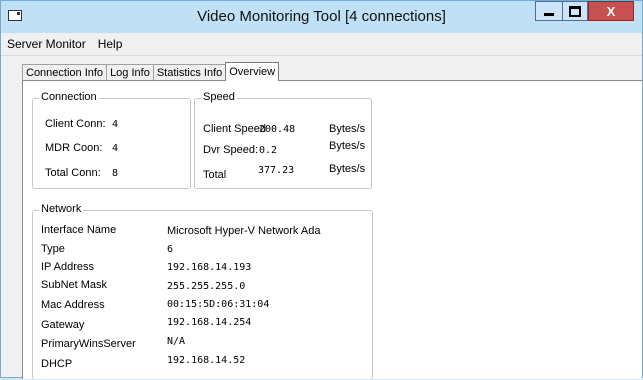  I want to click on window-controls: X, so click(584, 11).